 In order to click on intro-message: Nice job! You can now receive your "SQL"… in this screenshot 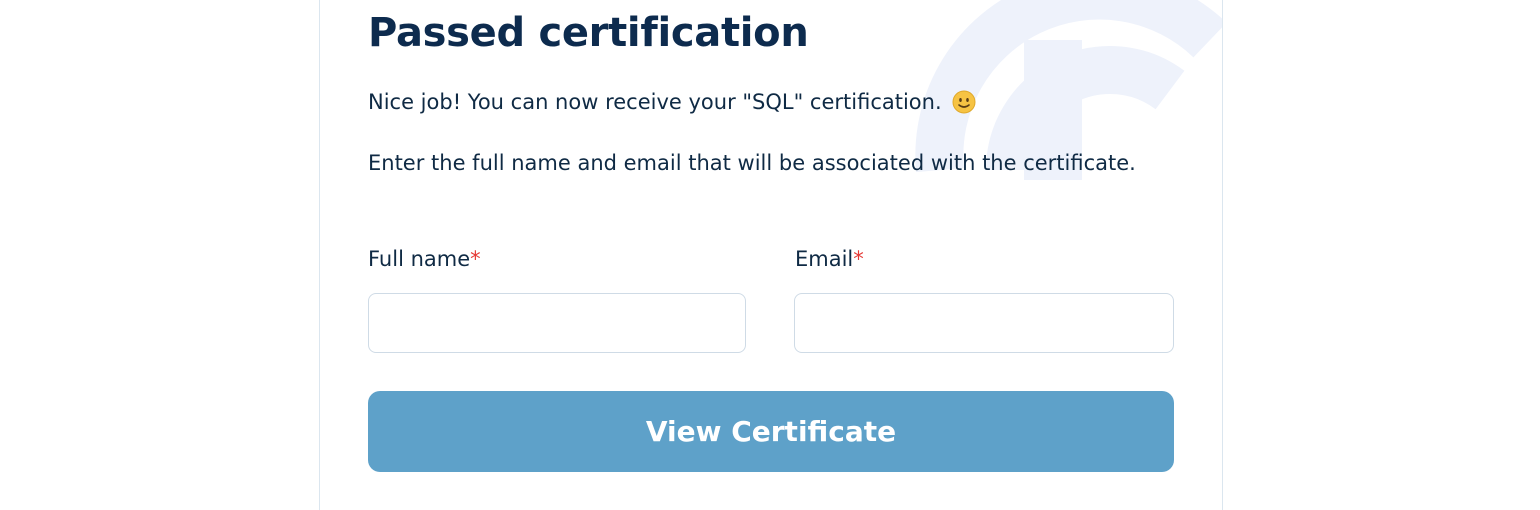, I will do `click(672, 102)`.